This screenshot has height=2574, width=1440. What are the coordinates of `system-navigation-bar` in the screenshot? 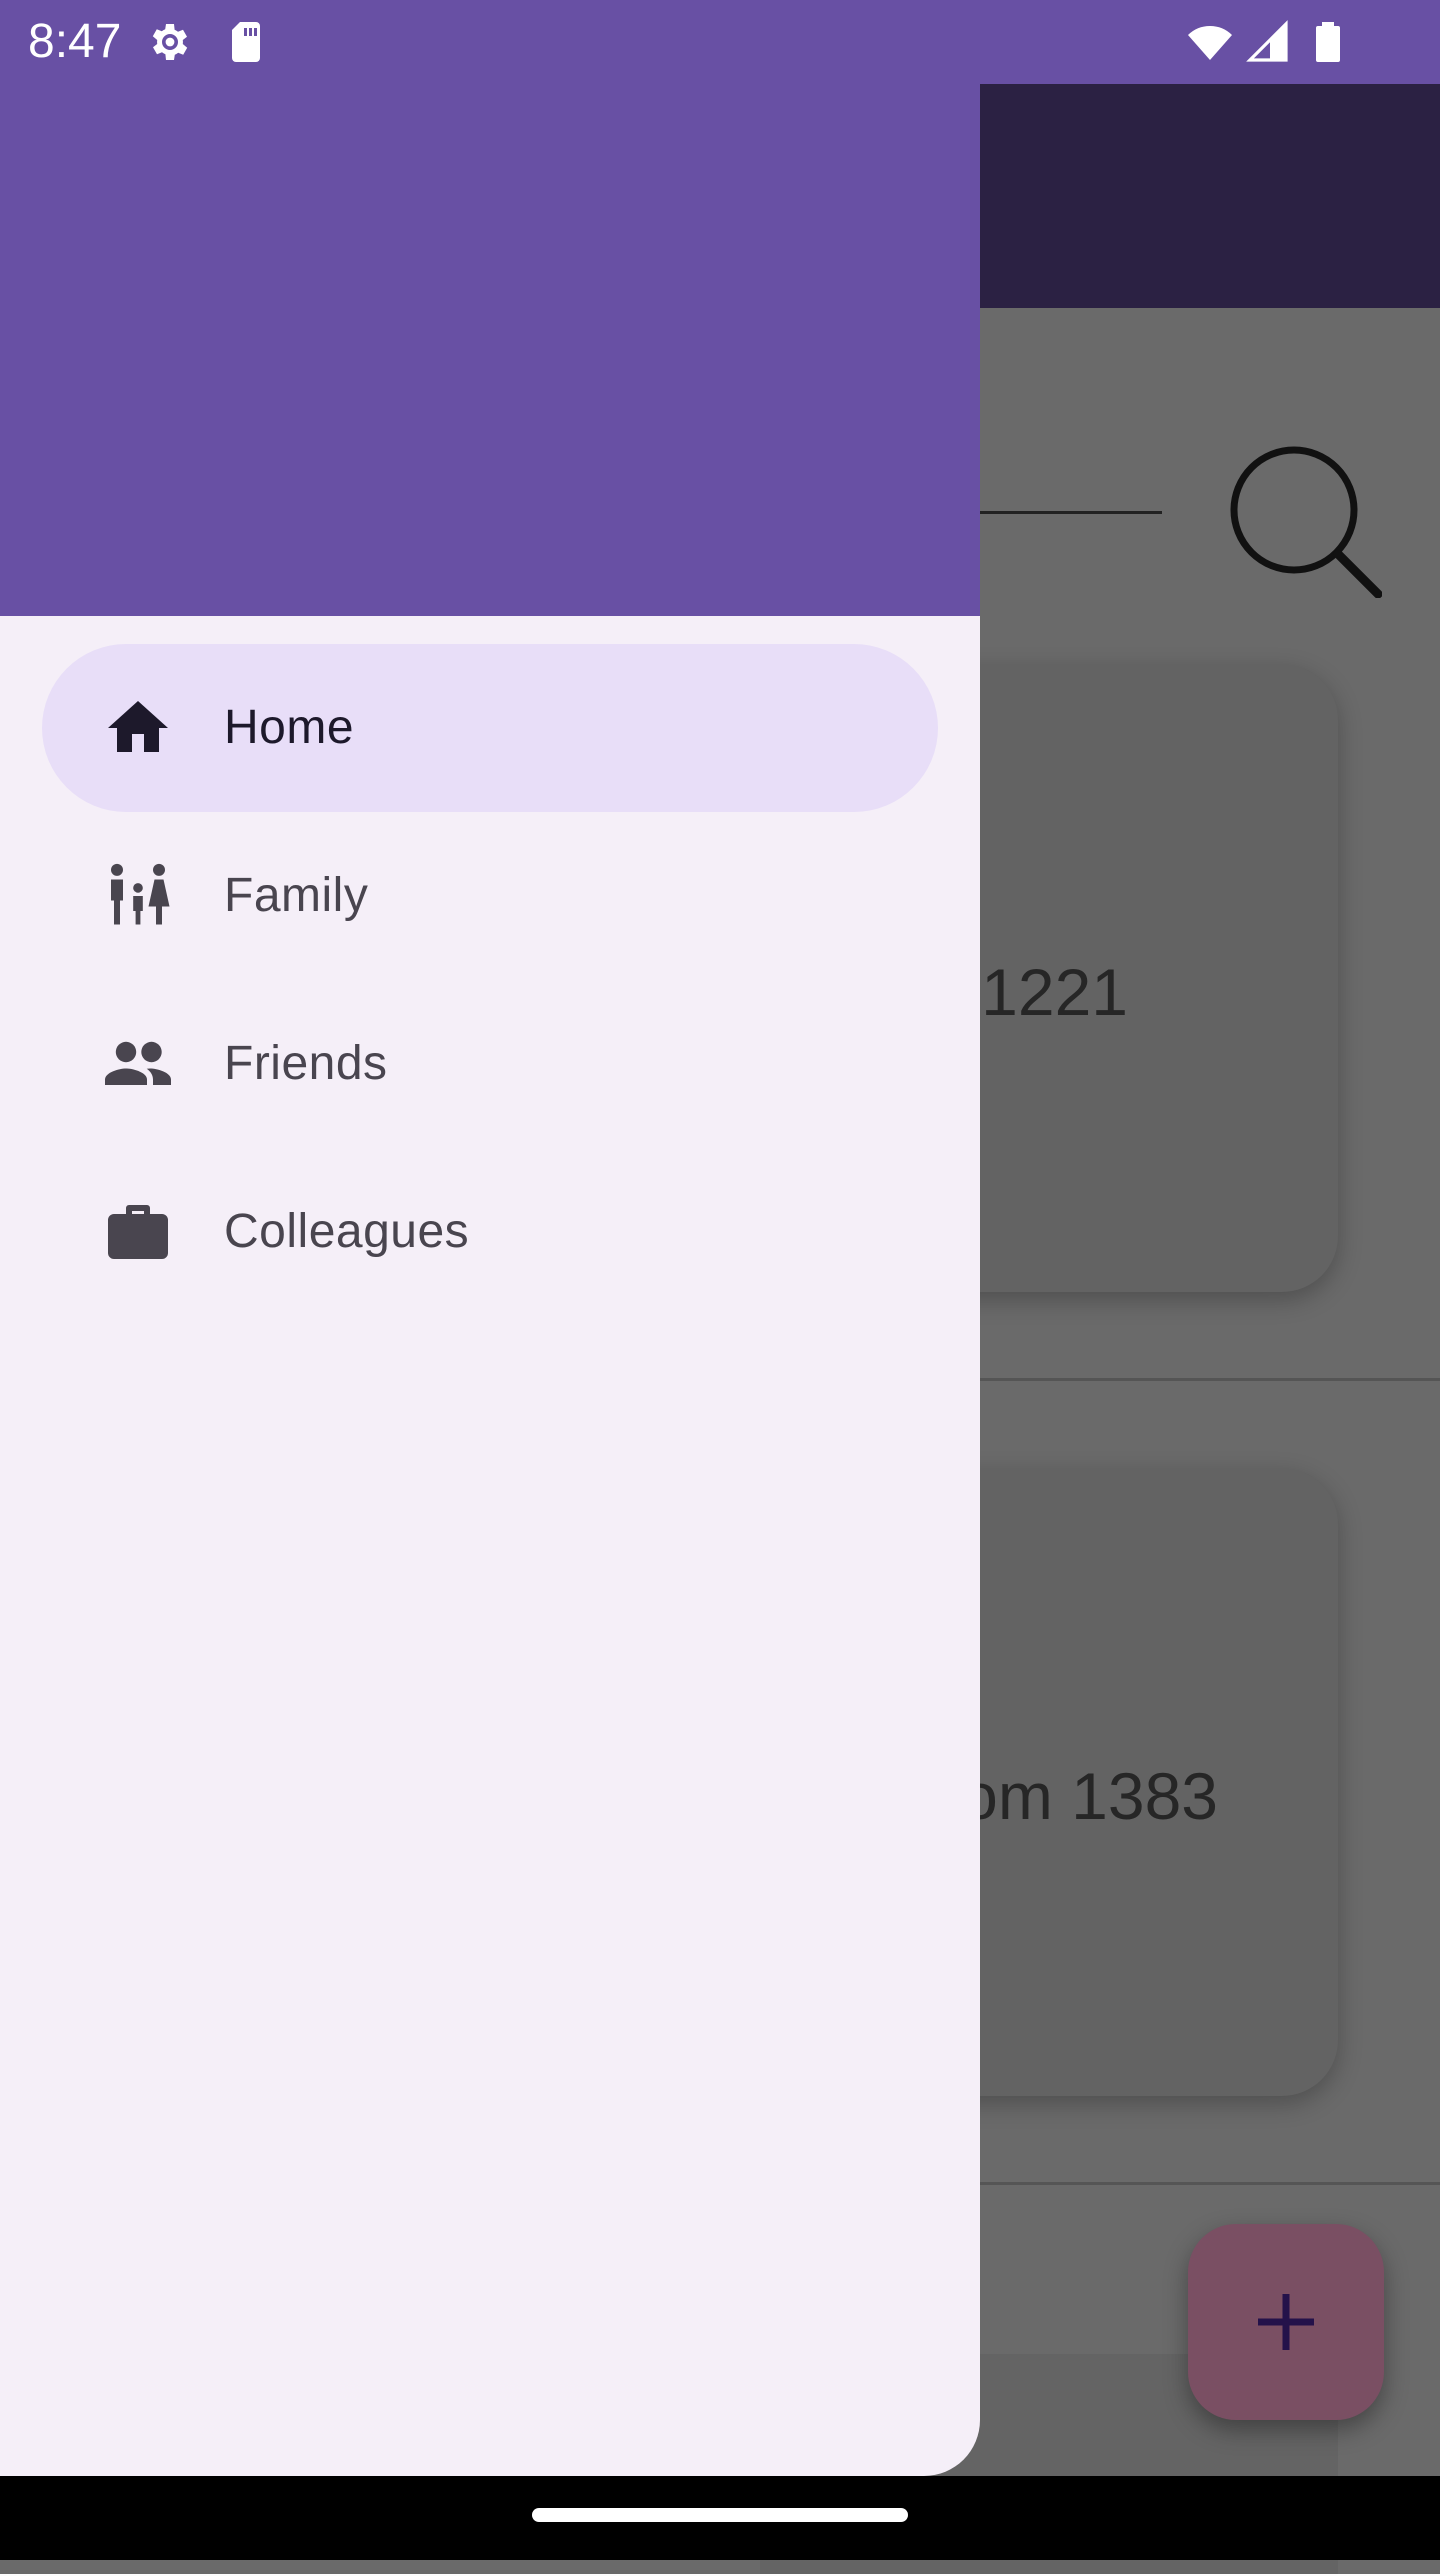 It's located at (720, 2518).